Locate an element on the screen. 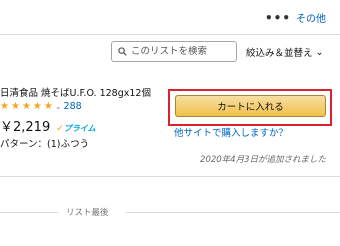  price-row: ￥2,219 ✓プライム is located at coordinates (48, 125).